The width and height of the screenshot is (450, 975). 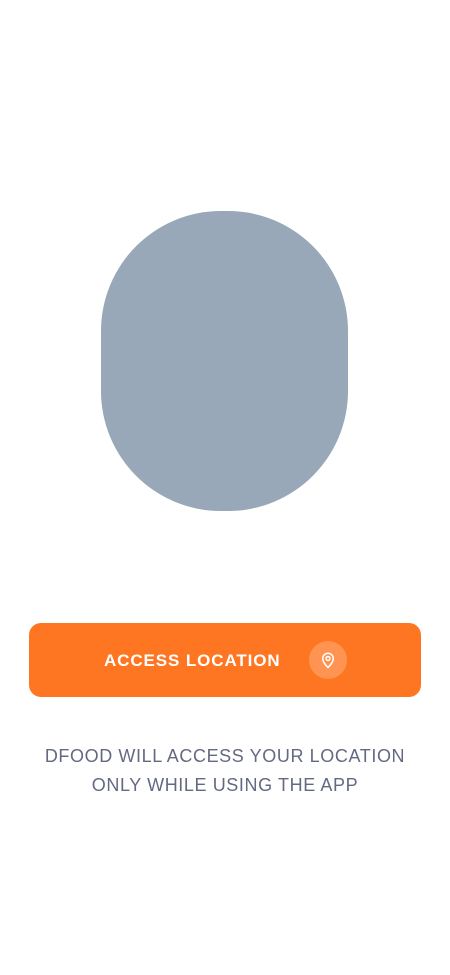 I want to click on access-location-label: ACCESS LOCATION, so click(x=192, y=660).